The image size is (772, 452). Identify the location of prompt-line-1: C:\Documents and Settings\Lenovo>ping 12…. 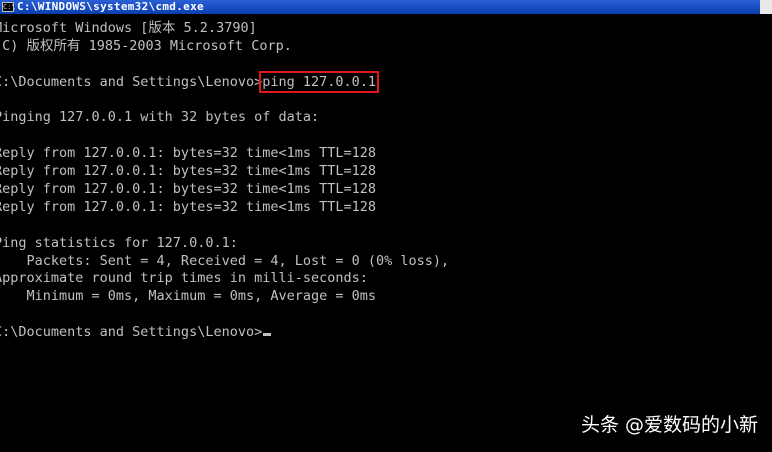
(224, 81).